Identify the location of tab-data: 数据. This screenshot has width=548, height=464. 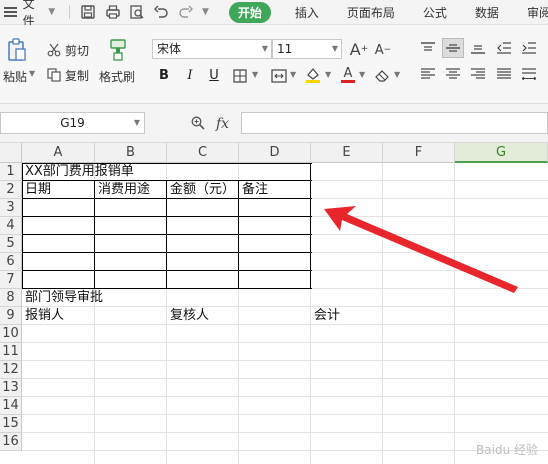
(487, 12).